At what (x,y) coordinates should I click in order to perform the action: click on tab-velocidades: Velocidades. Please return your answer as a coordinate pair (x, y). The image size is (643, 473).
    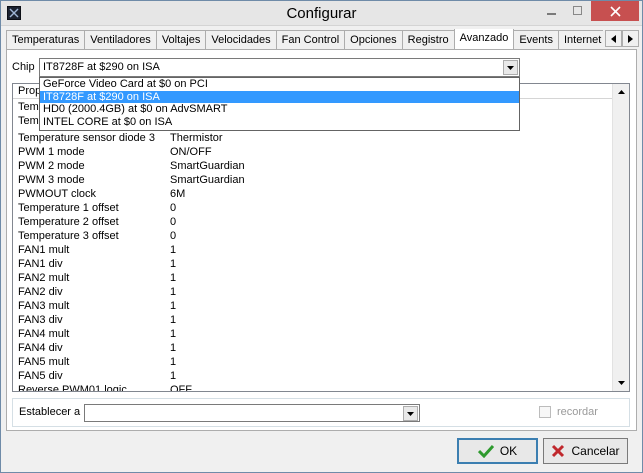
    Looking at the image, I should click on (241, 39).